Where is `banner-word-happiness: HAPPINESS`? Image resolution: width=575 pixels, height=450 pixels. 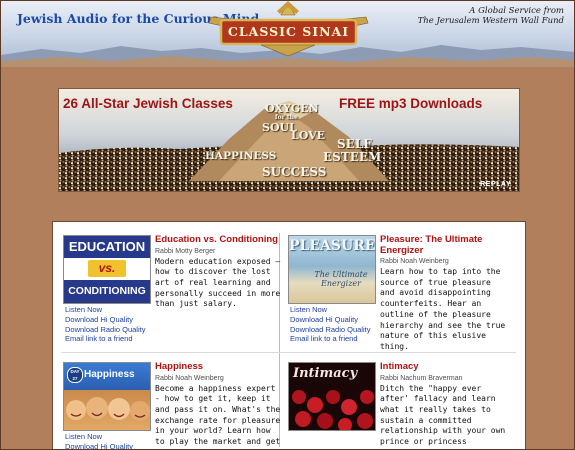
banner-word-happiness: HAPPINESS is located at coordinates (241, 156).